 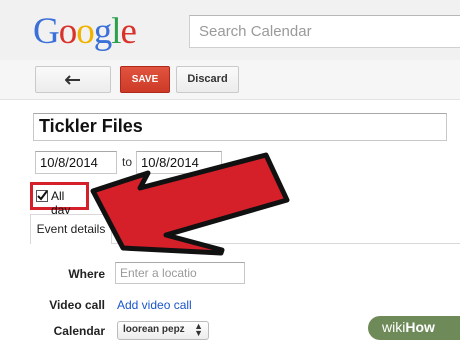 I want to click on arrow-left-icon, so click(x=72, y=80).